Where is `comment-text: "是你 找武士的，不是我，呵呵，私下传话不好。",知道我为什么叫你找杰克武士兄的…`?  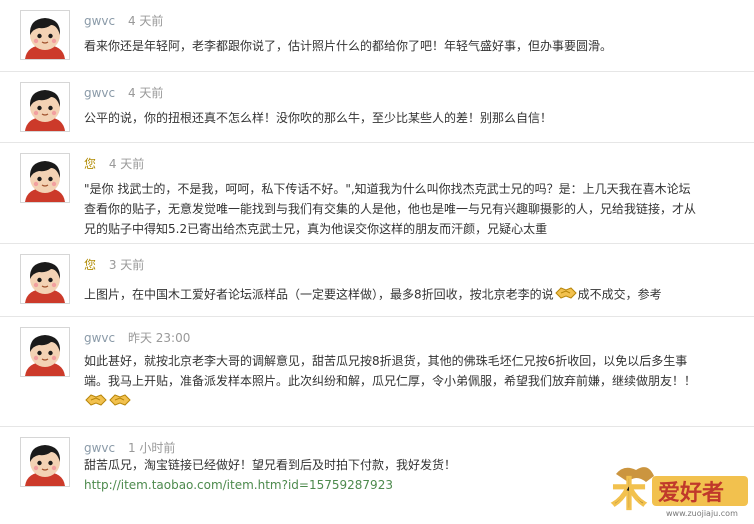 comment-text: "是你 找武士的，不是我，呵呵，私下传话不好。",知道我为什么叫你找杰克武士兄的… is located at coordinates (387, 189).